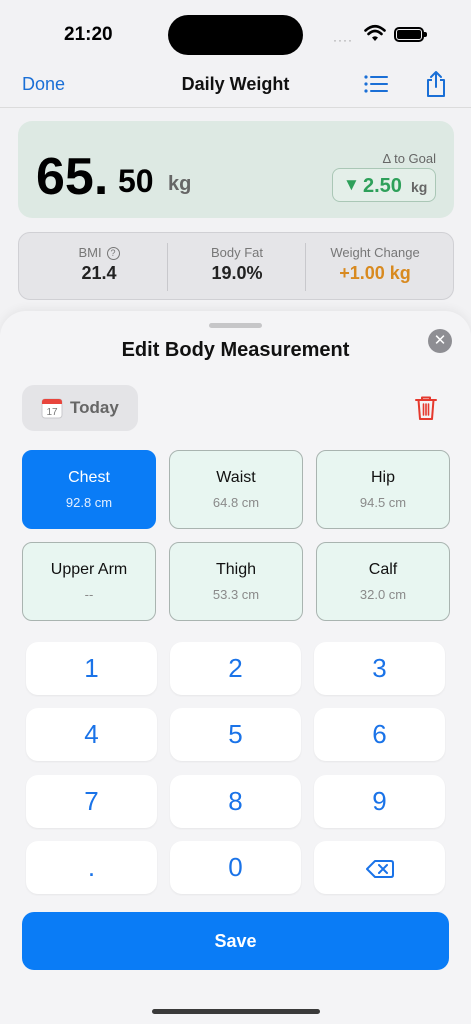 The height and width of the screenshot is (1024, 471). What do you see at coordinates (91, 801) in the screenshot?
I see `keypad-key-7: 7` at bounding box center [91, 801].